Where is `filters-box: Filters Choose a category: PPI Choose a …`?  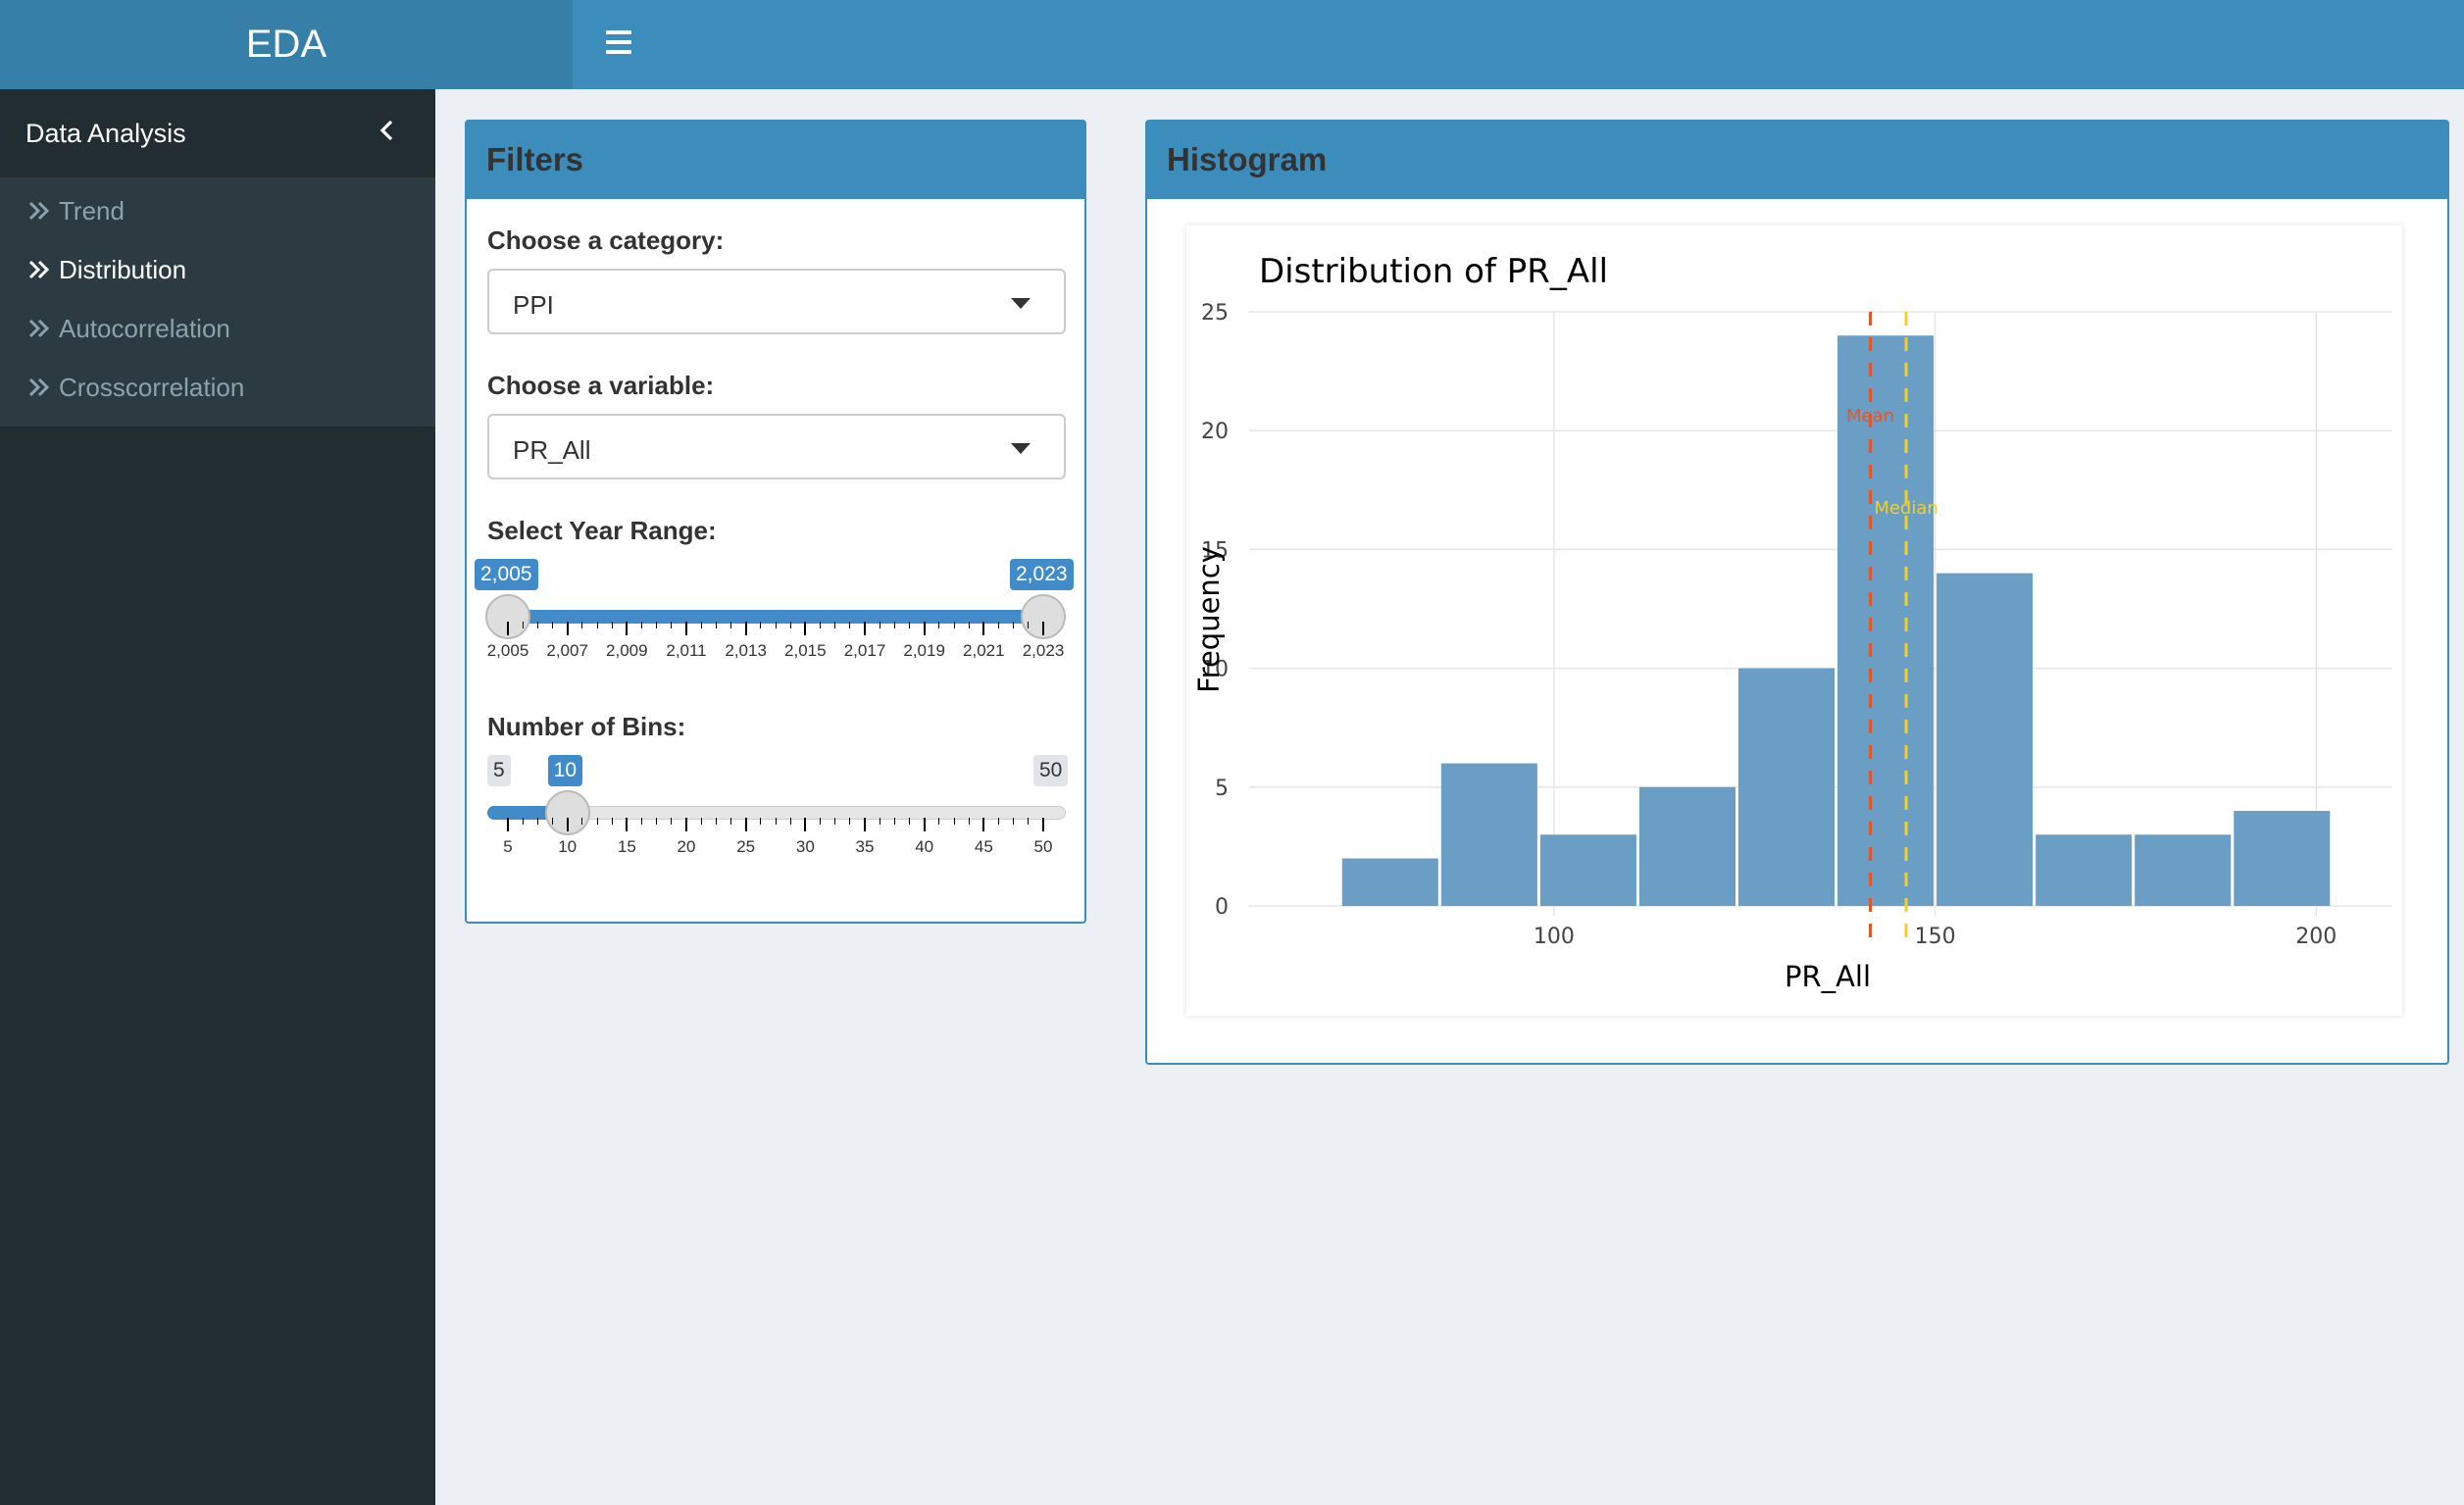
filters-box: Filters Choose a category: PPI Choose a … is located at coordinates (775, 522).